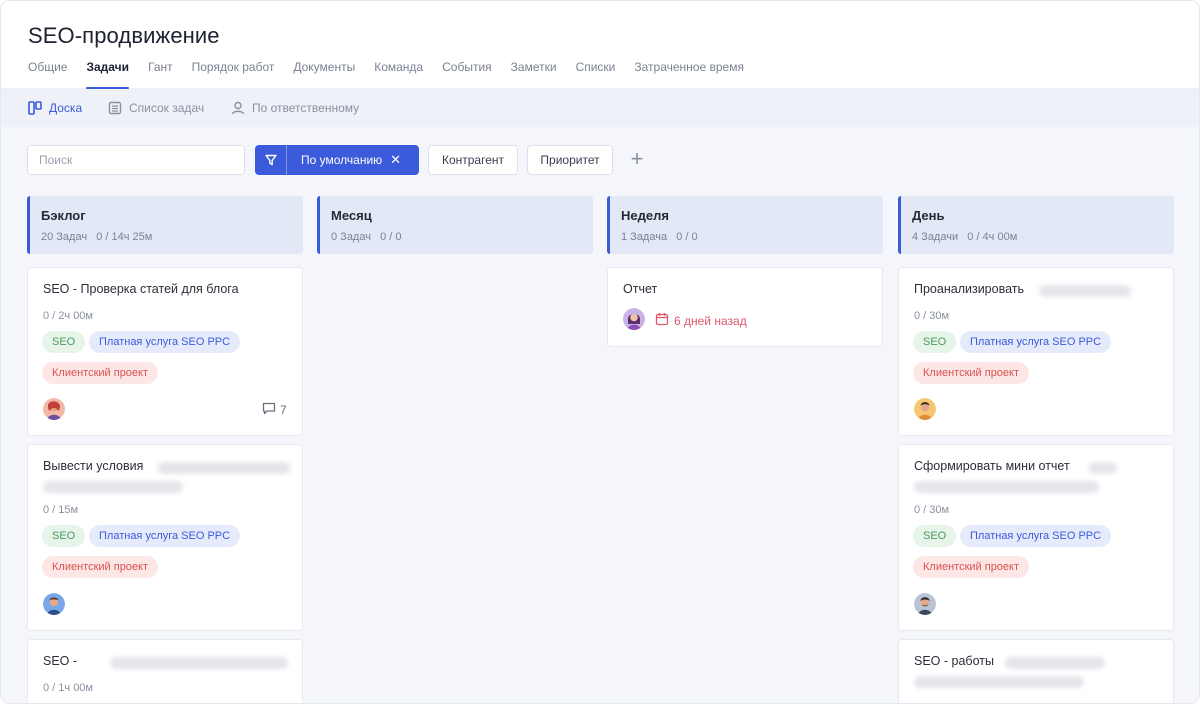  Describe the element at coordinates (637, 159) in the screenshot. I see `plus-icon: +` at that location.